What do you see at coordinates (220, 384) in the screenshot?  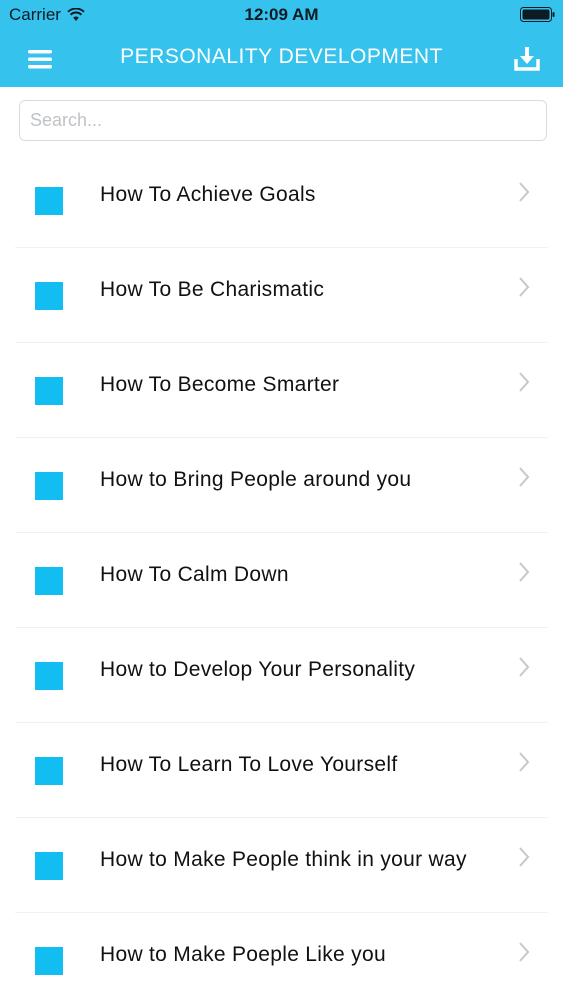 I see `list-item-label: How To Become Smarter` at bounding box center [220, 384].